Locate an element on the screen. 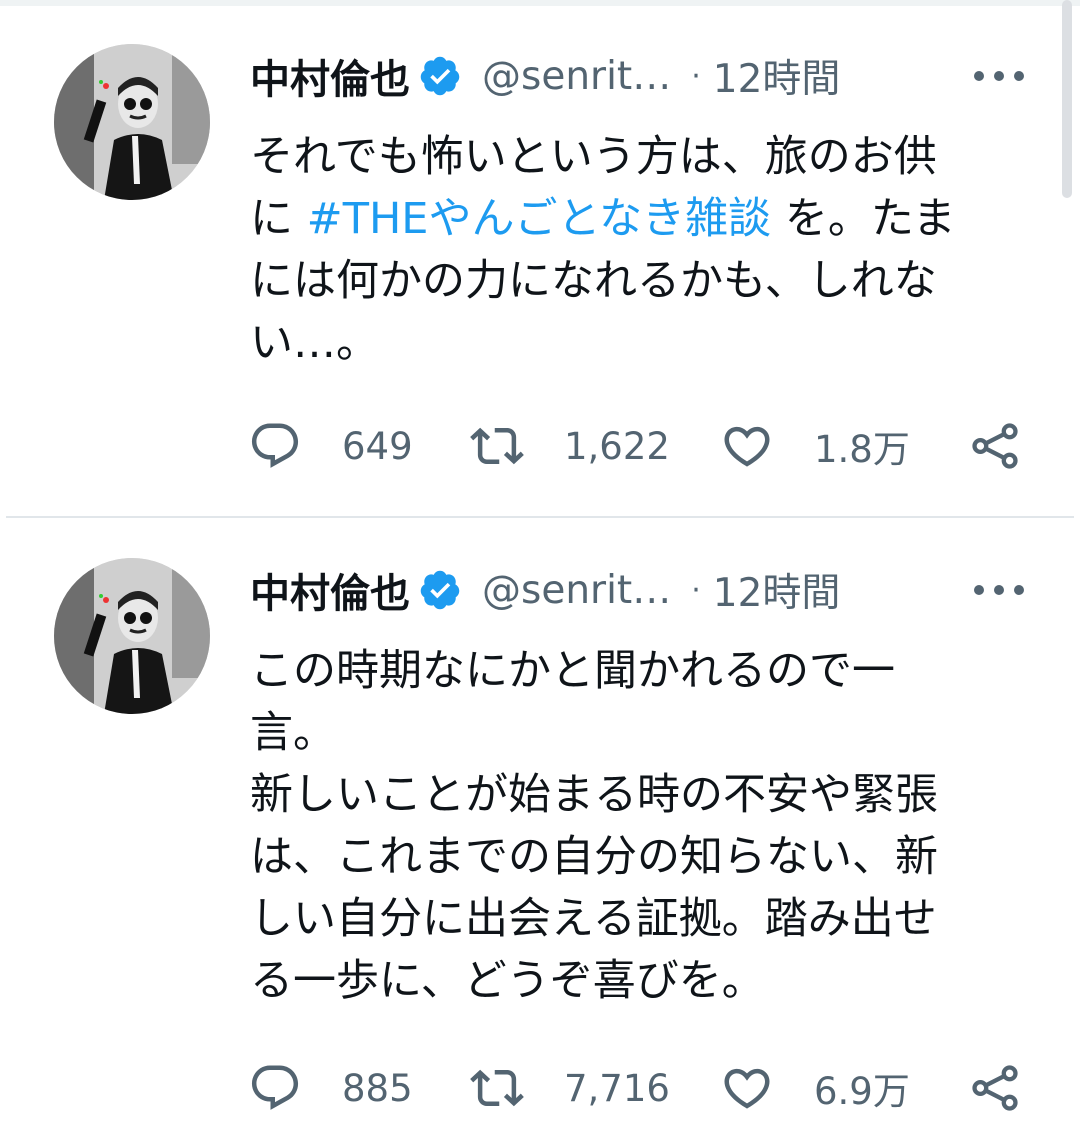 The image size is (1080, 1143). like-button: 1.8万 is located at coordinates (815, 446).